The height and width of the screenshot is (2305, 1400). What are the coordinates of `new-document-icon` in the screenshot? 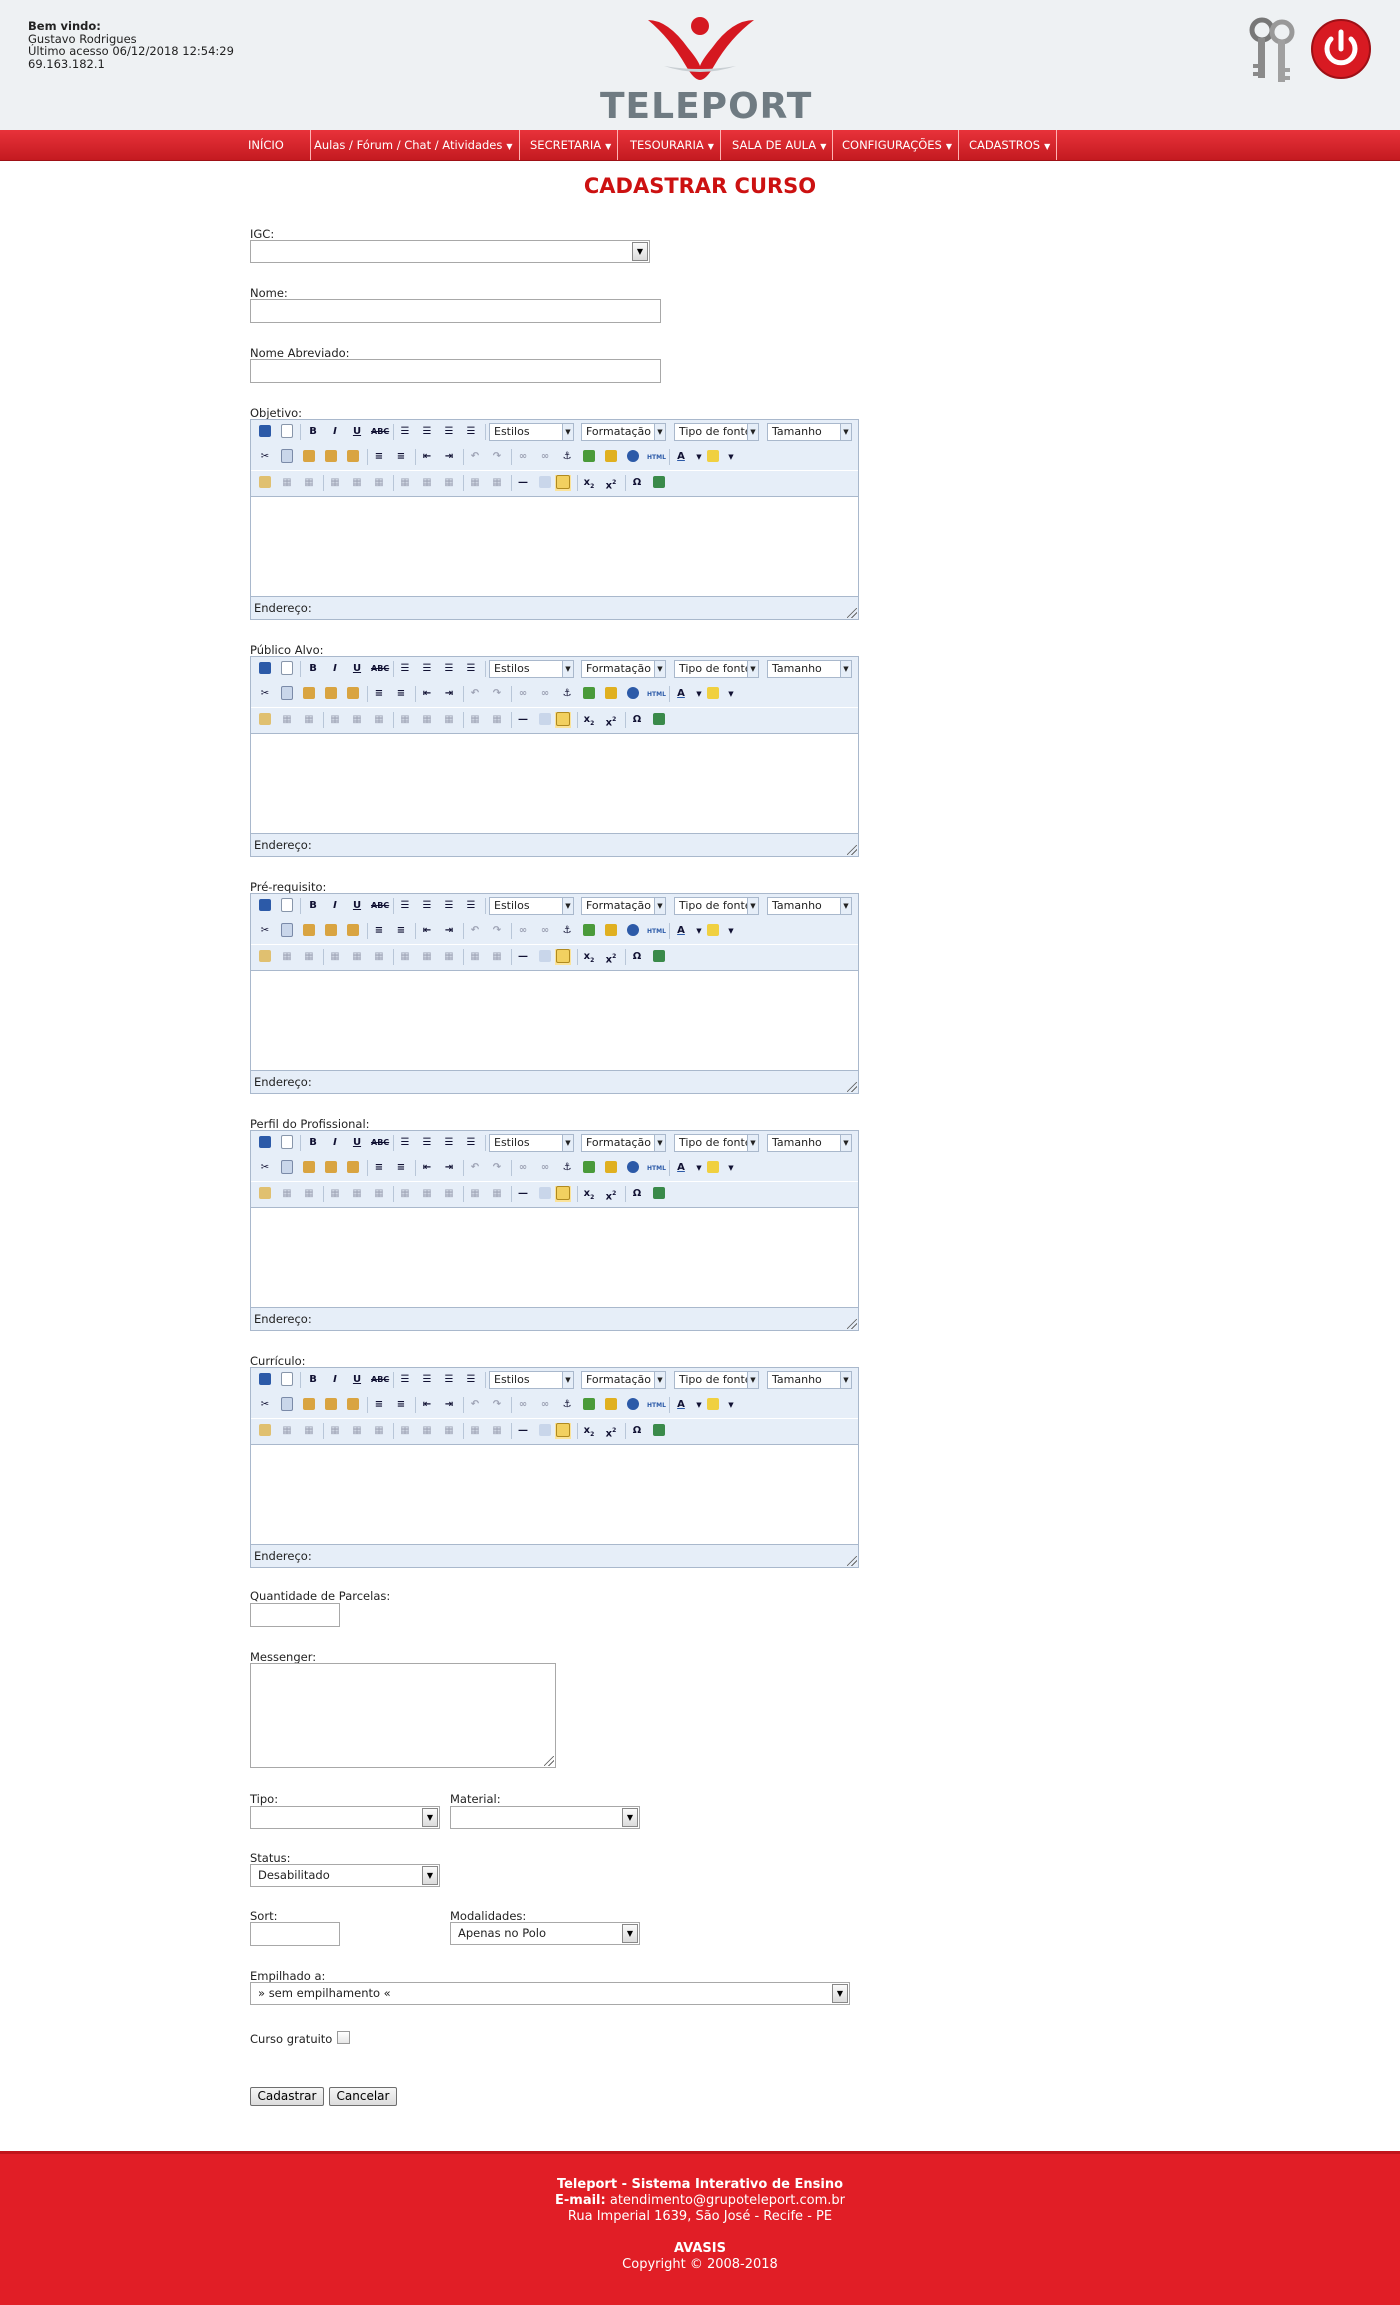 It's located at (287, 1380).